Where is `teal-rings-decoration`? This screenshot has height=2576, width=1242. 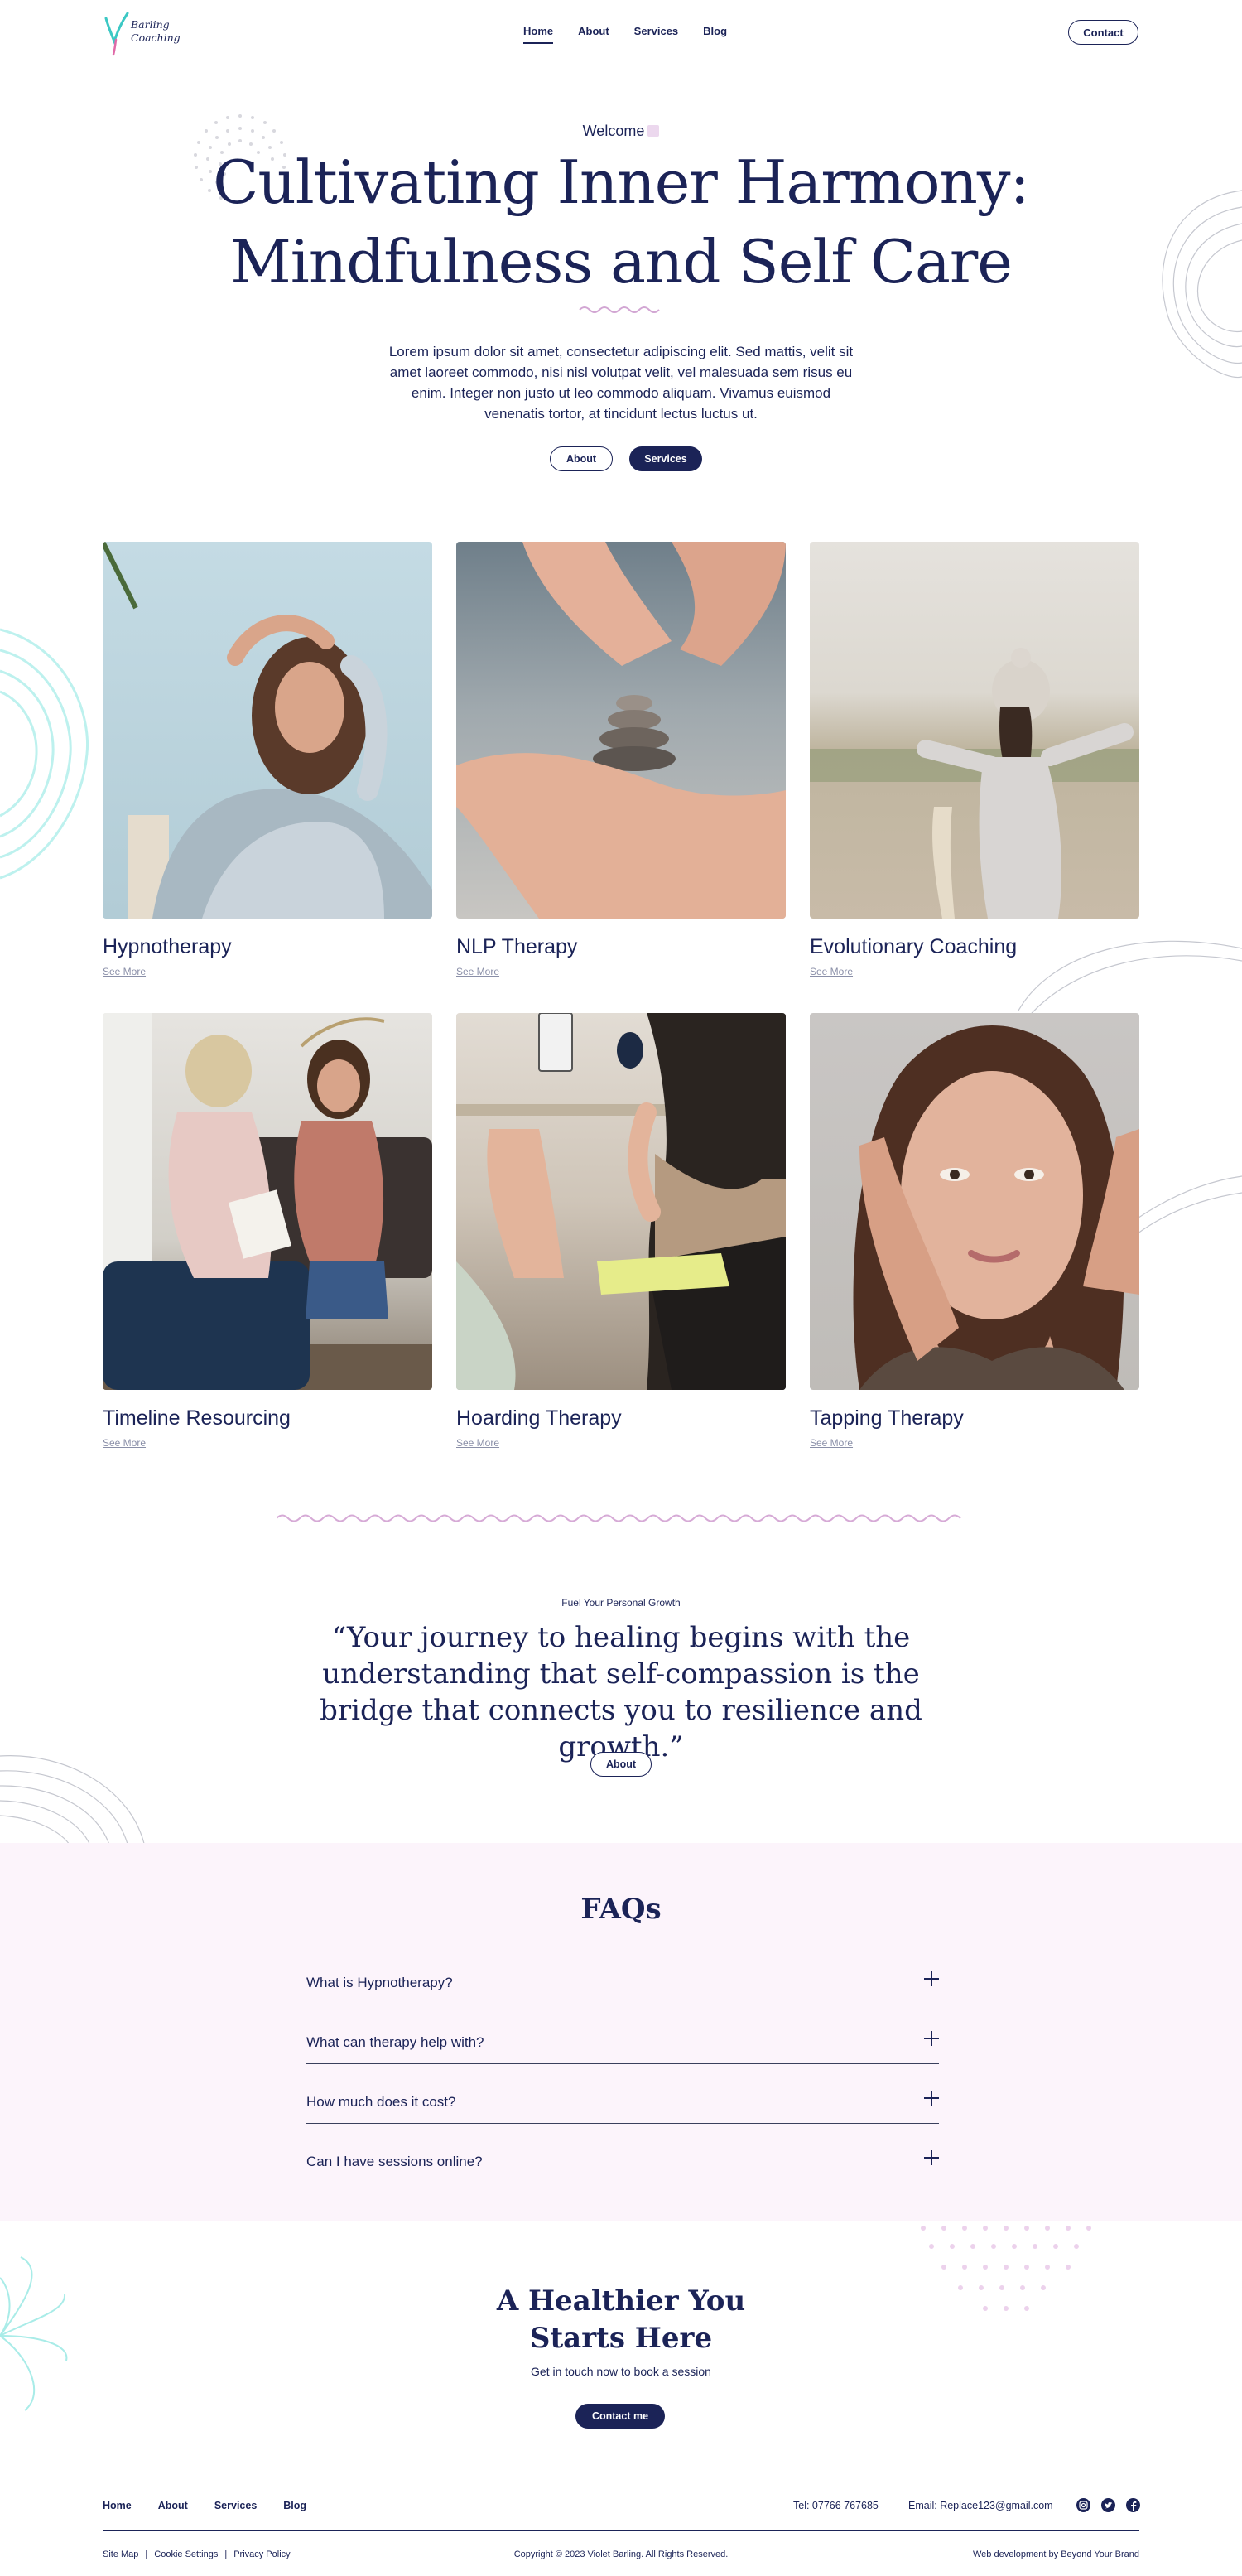 teal-rings-decoration is located at coordinates (44, 754).